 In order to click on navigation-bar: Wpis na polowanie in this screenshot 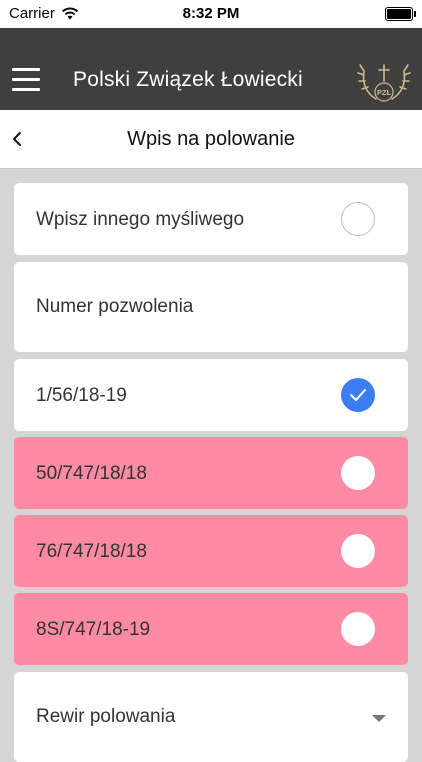, I will do `click(211, 139)`.